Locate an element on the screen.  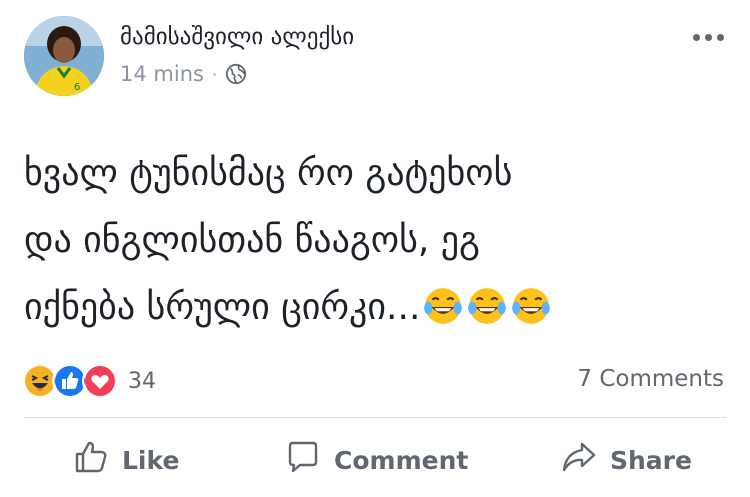
more-options-button is located at coordinates (708, 37).